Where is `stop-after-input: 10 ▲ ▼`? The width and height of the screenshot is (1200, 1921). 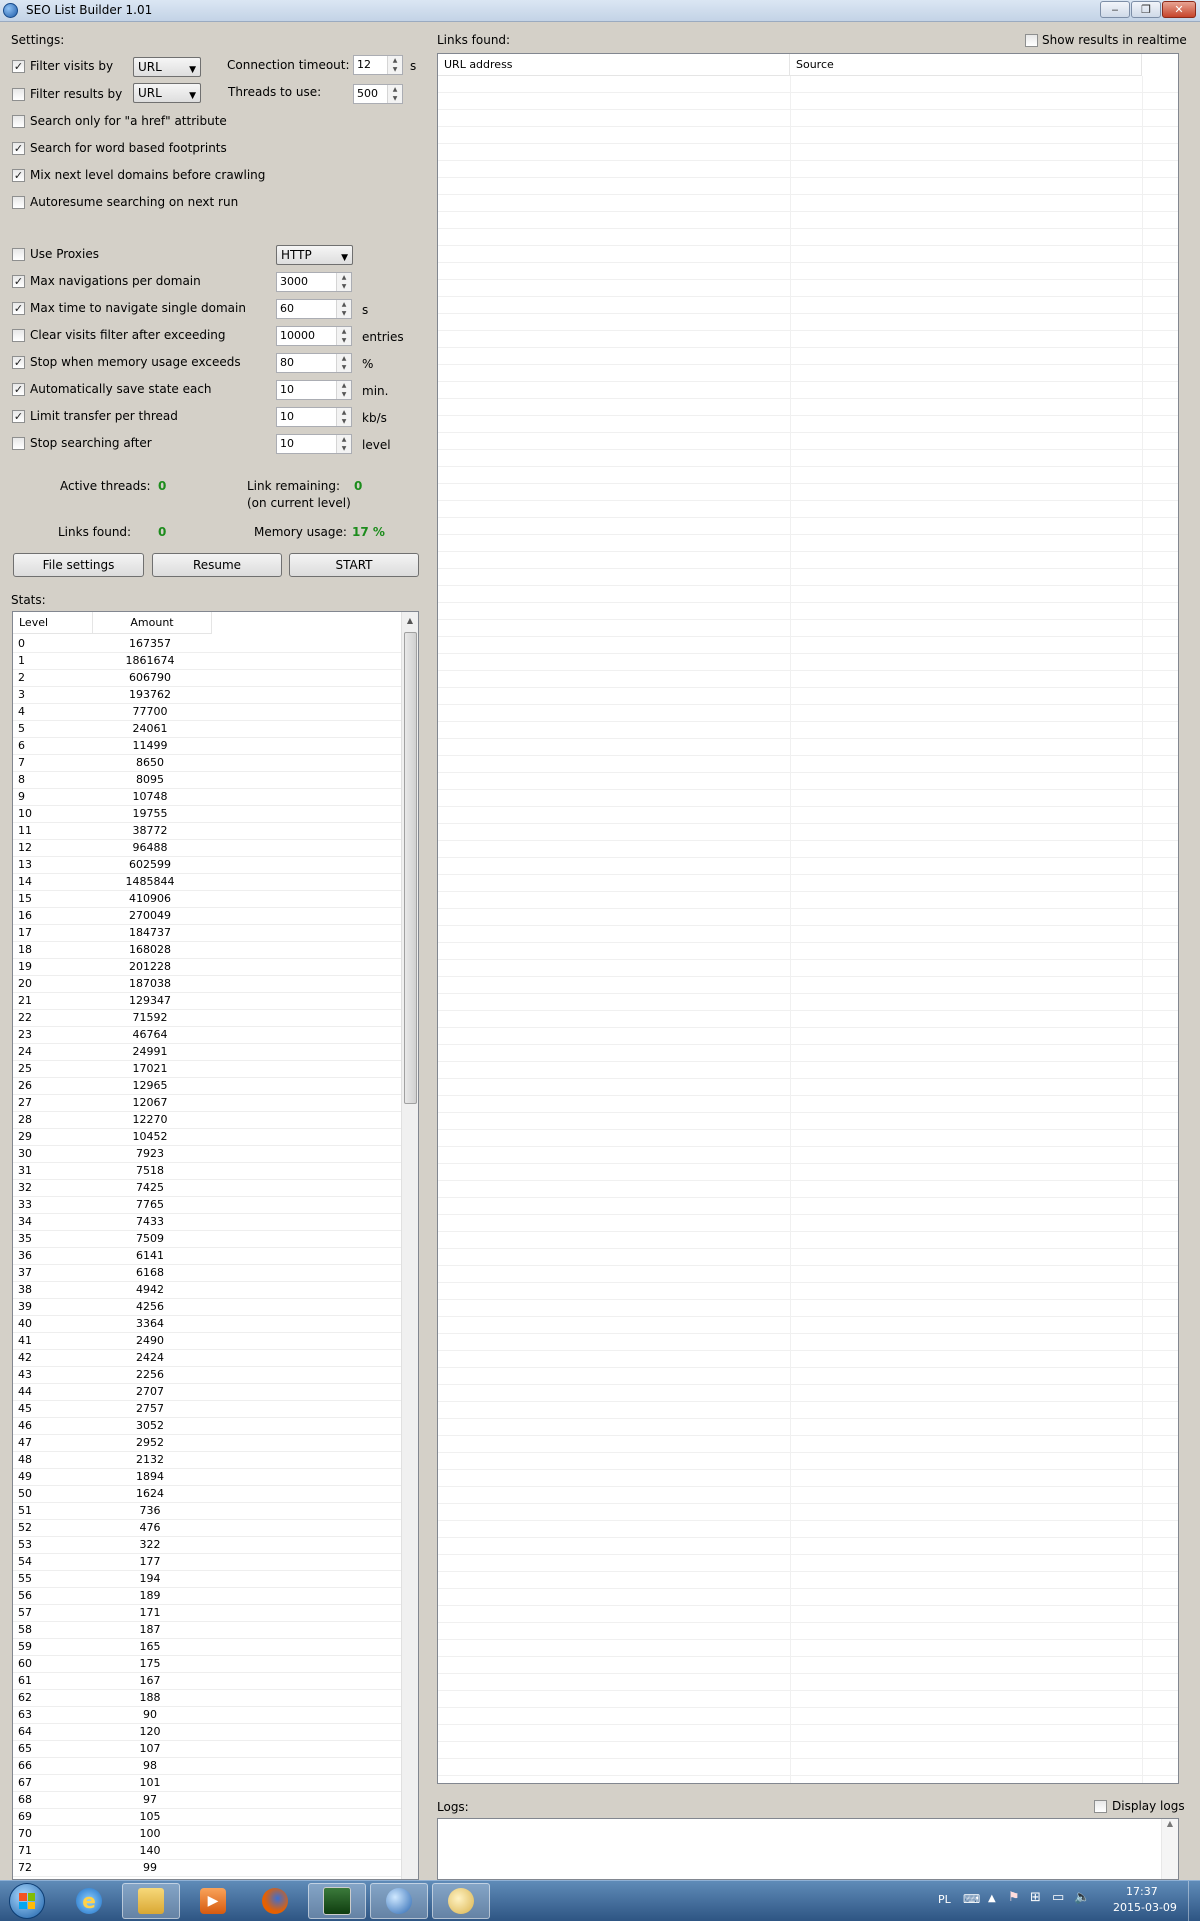
stop-after-input: 10 ▲ ▼ is located at coordinates (314, 444).